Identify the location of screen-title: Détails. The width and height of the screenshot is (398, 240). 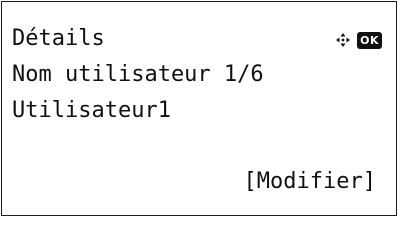
(58, 38).